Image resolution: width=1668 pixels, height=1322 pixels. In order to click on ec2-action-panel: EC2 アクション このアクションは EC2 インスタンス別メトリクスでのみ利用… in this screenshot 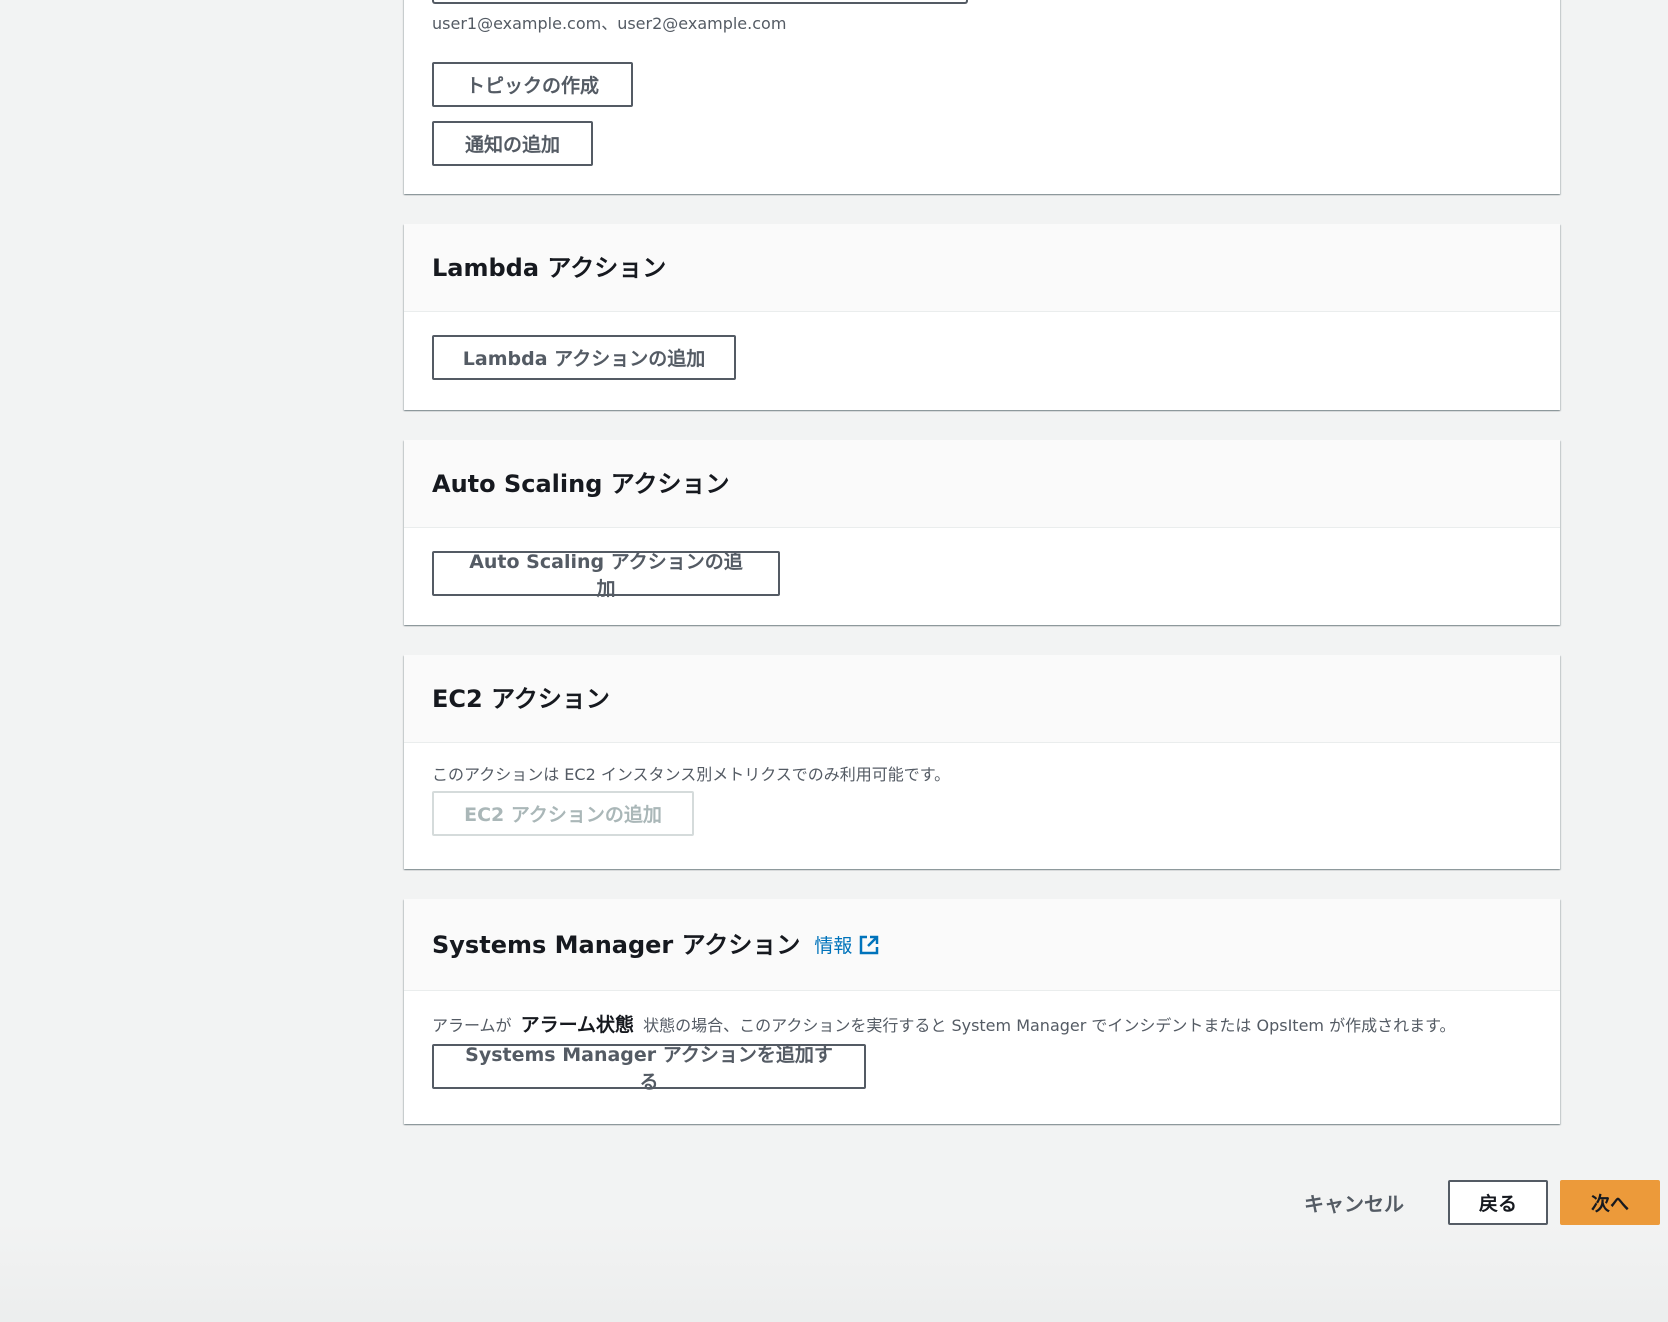, I will do `click(982, 762)`.